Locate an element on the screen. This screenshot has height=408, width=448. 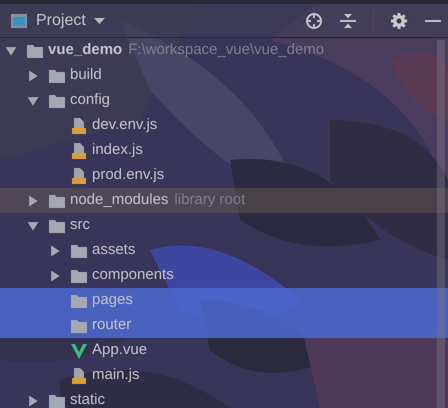
item-name: App.vue is located at coordinates (120, 350).